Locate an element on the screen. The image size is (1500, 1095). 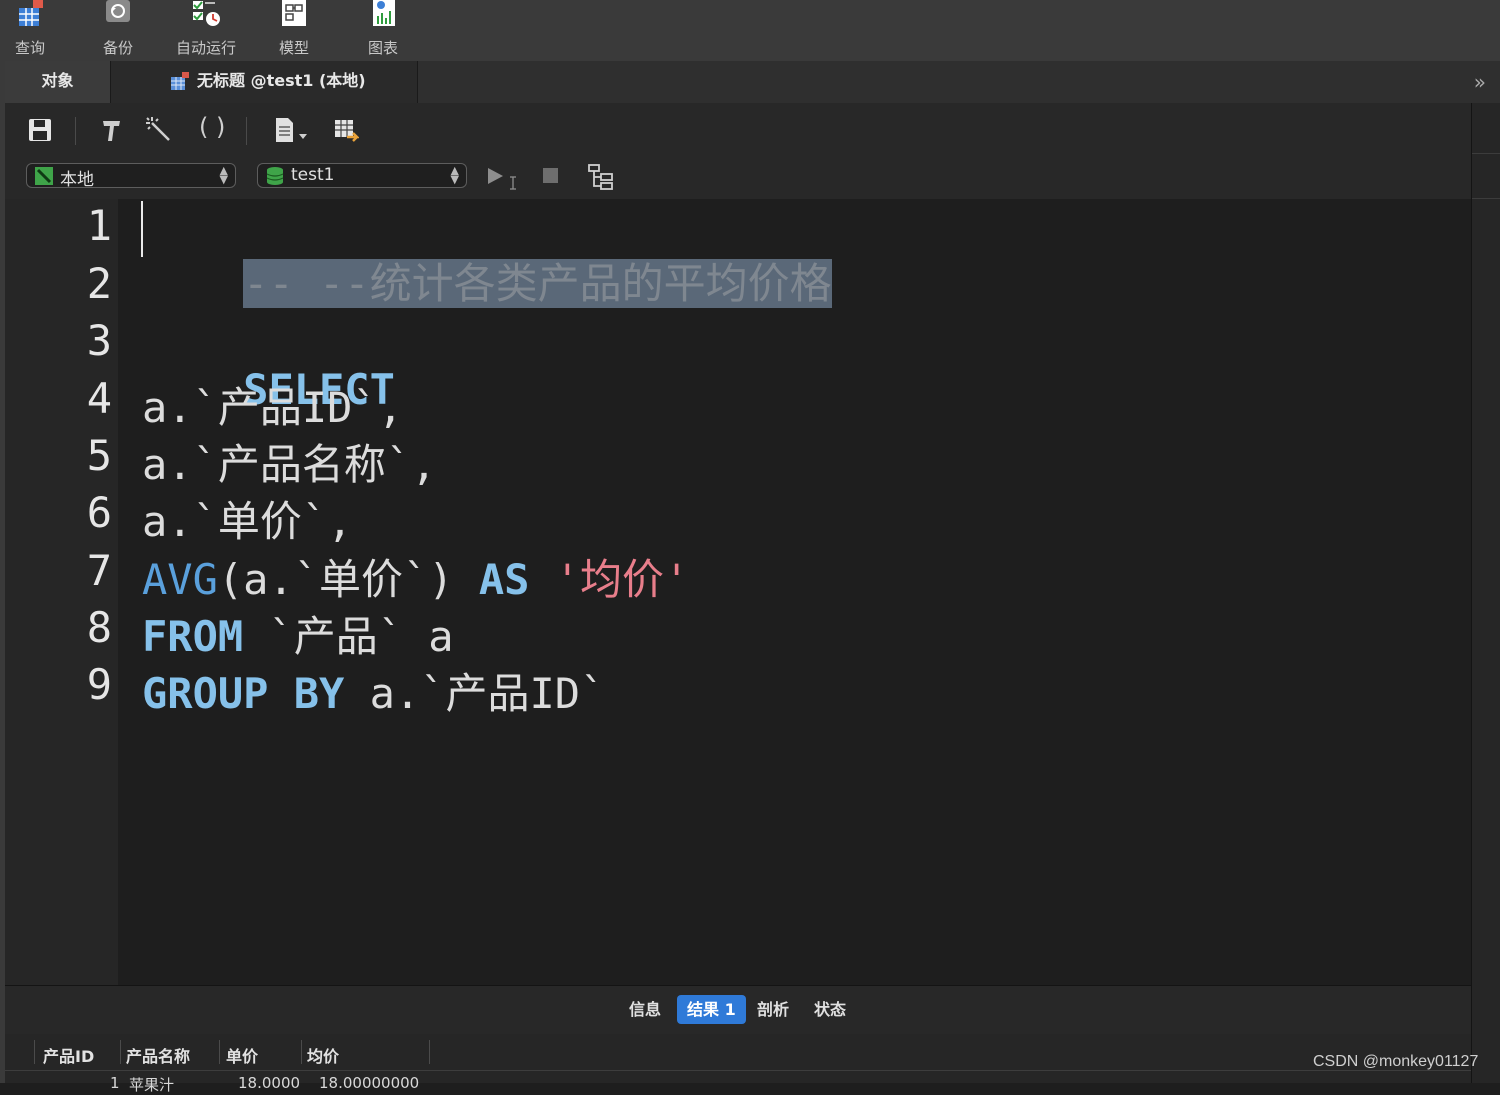
sql-keyword: AS is located at coordinates (504, 579).